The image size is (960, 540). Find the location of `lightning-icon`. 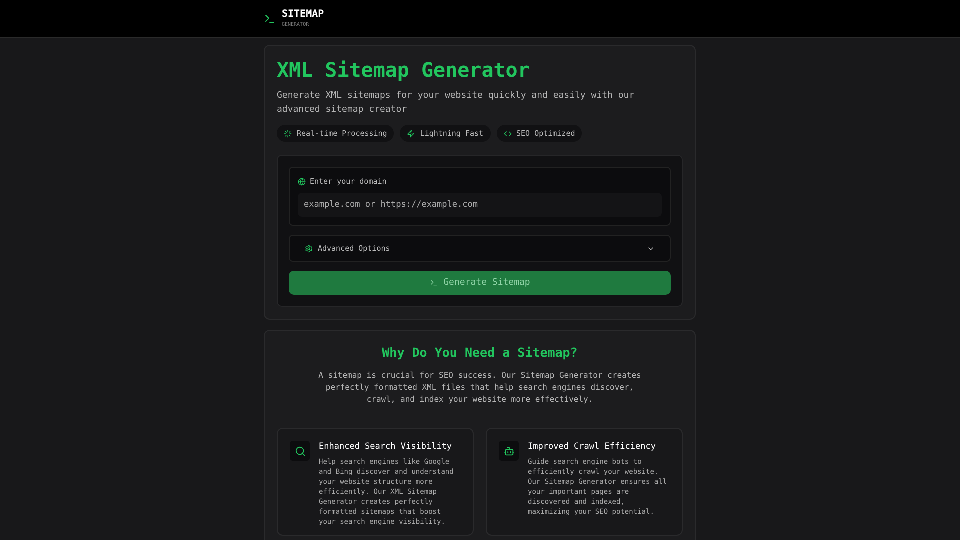

lightning-icon is located at coordinates (411, 134).